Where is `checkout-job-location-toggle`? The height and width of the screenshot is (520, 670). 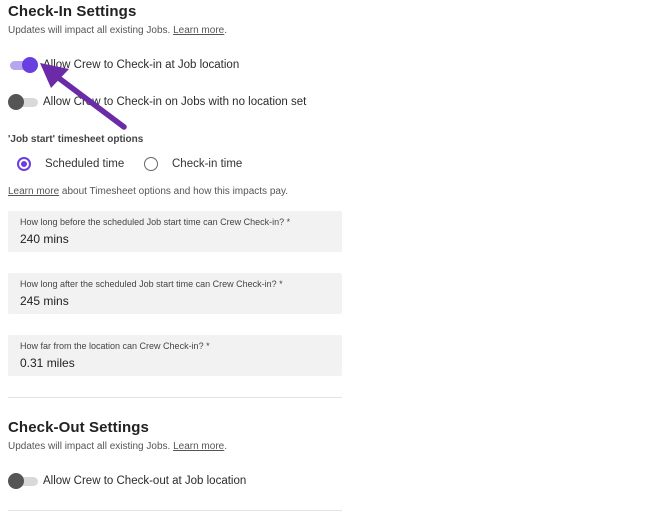 checkout-job-location-toggle is located at coordinates (23, 481).